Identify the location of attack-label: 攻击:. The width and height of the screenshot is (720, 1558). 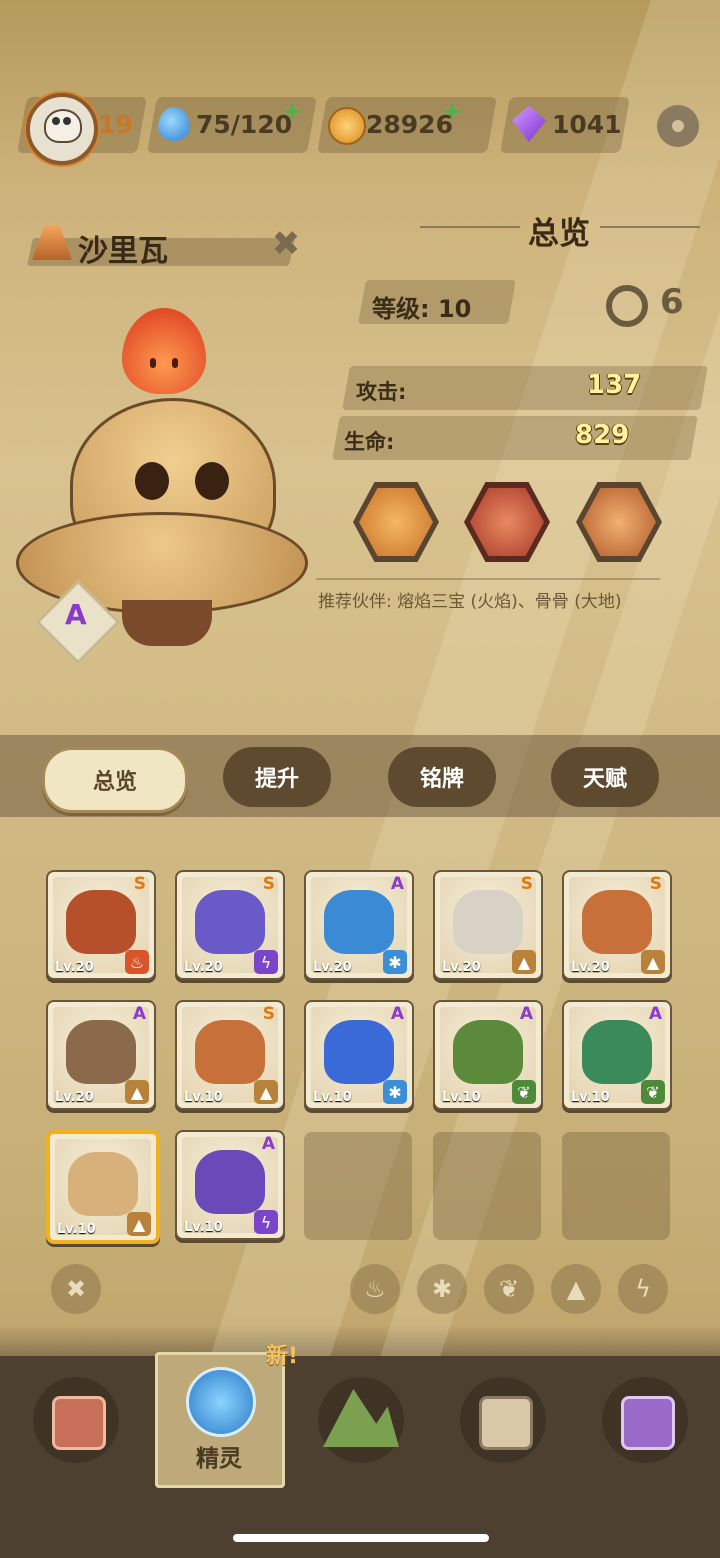
(381, 392).